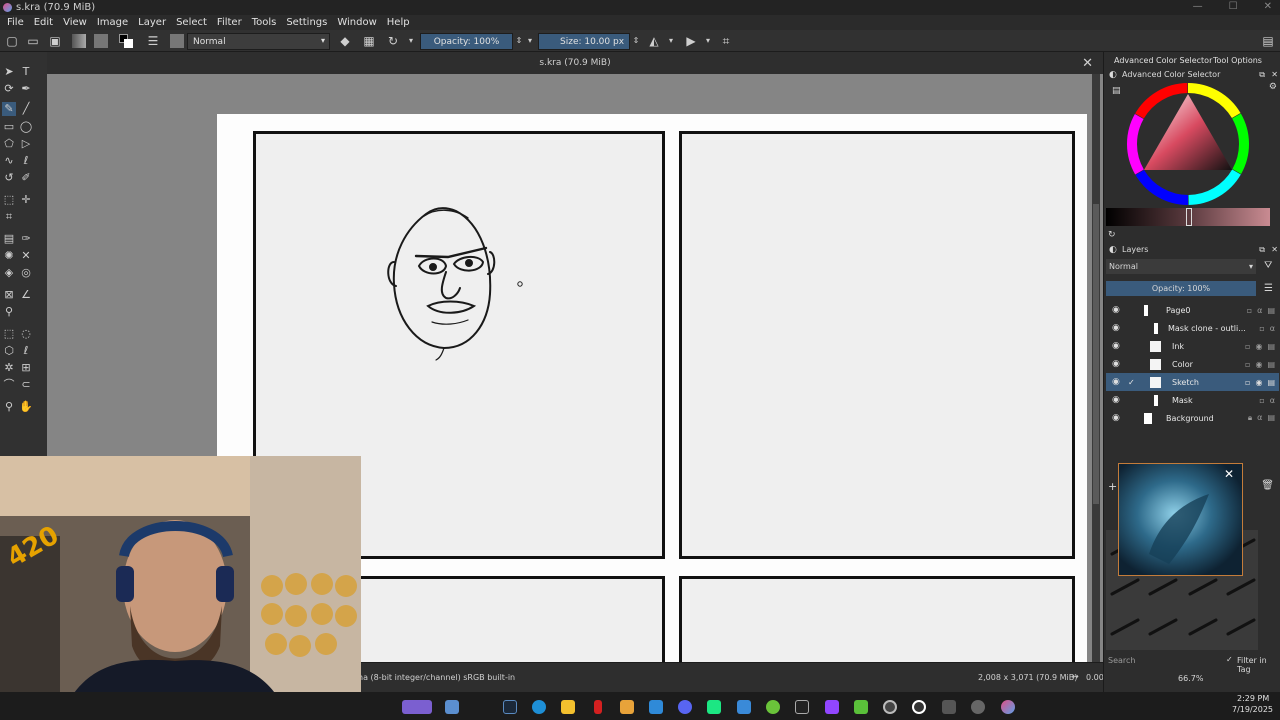 This screenshot has height=720, width=1280. Describe the element at coordinates (26, 89) in the screenshot. I see `calligraphy-tool-icon: ✒` at that location.